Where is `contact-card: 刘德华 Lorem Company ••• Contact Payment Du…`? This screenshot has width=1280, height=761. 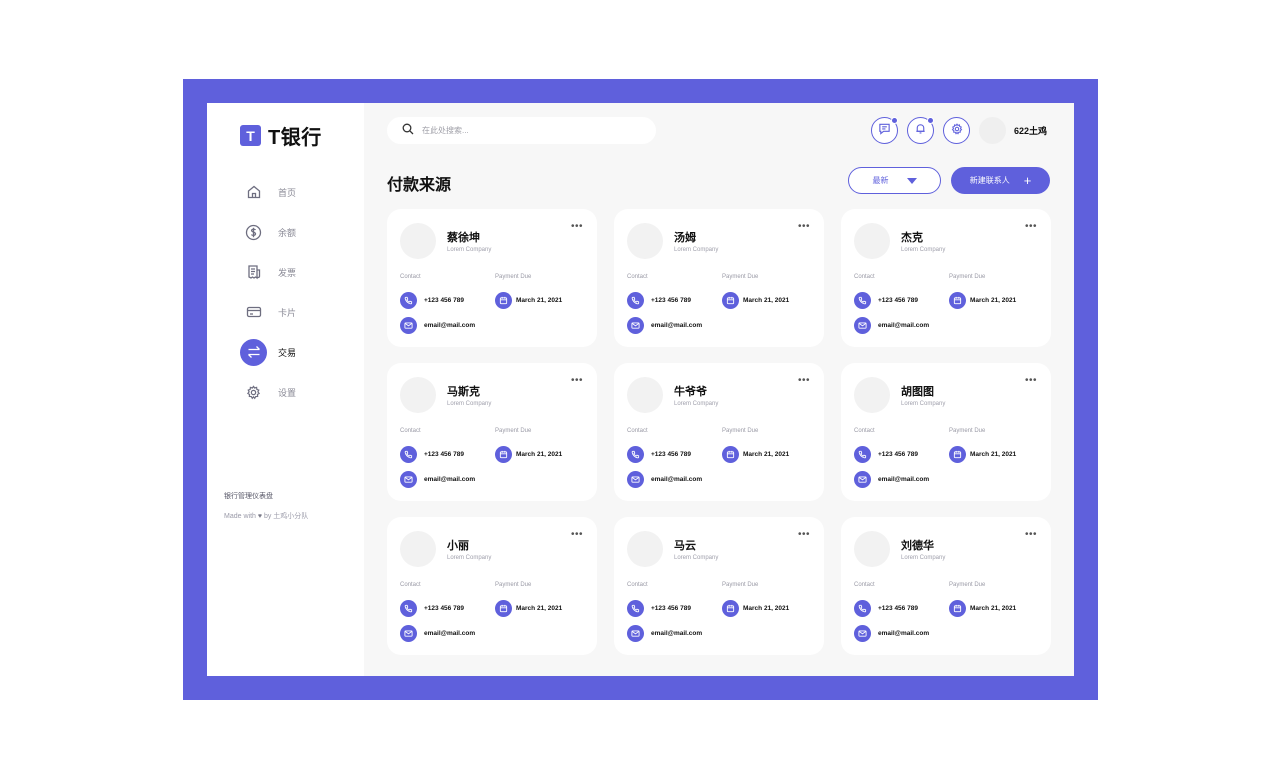 contact-card: 刘德华 Lorem Company ••• Contact Payment Du… is located at coordinates (946, 586).